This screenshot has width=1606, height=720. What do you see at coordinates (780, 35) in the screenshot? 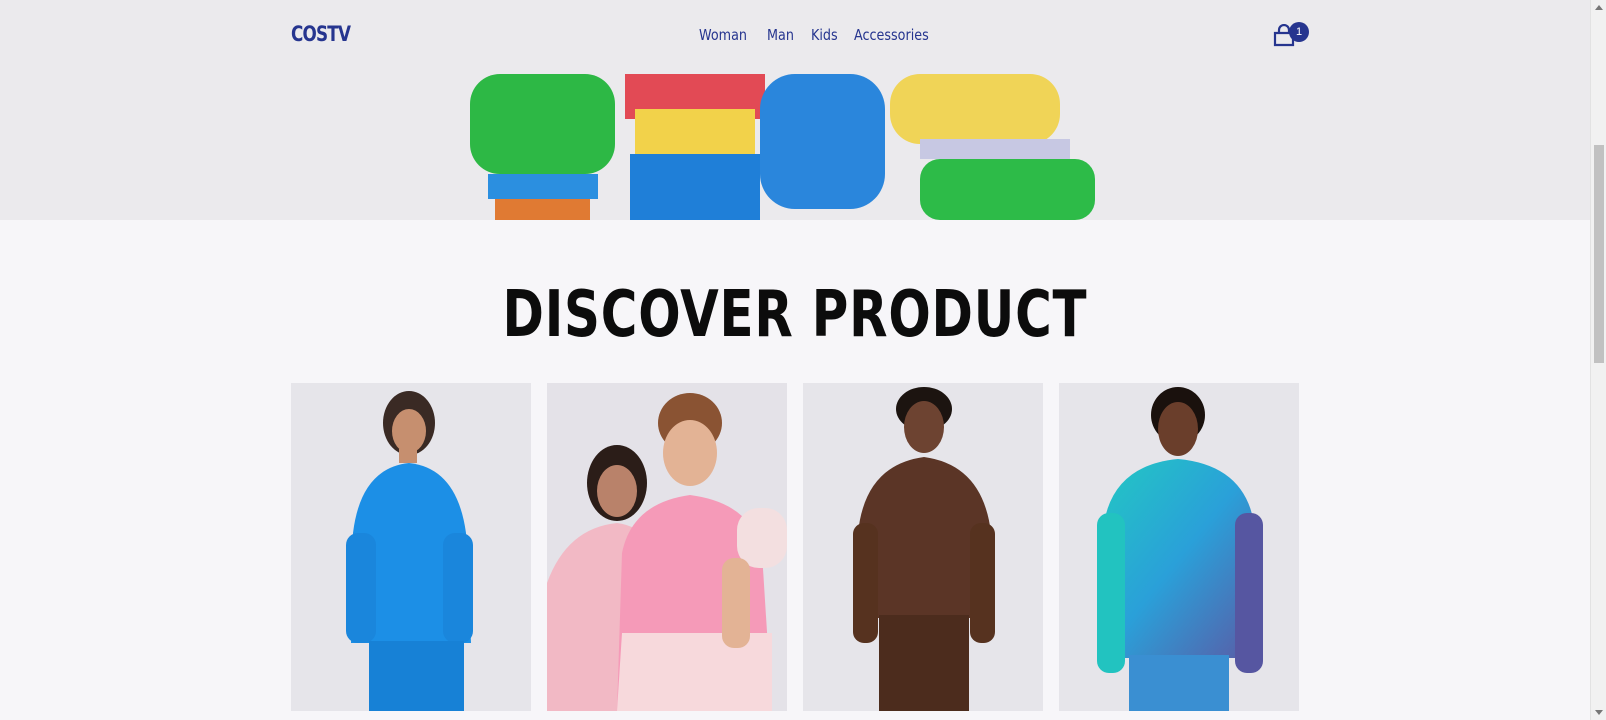
I see `nav-item-man: Man` at bounding box center [780, 35].